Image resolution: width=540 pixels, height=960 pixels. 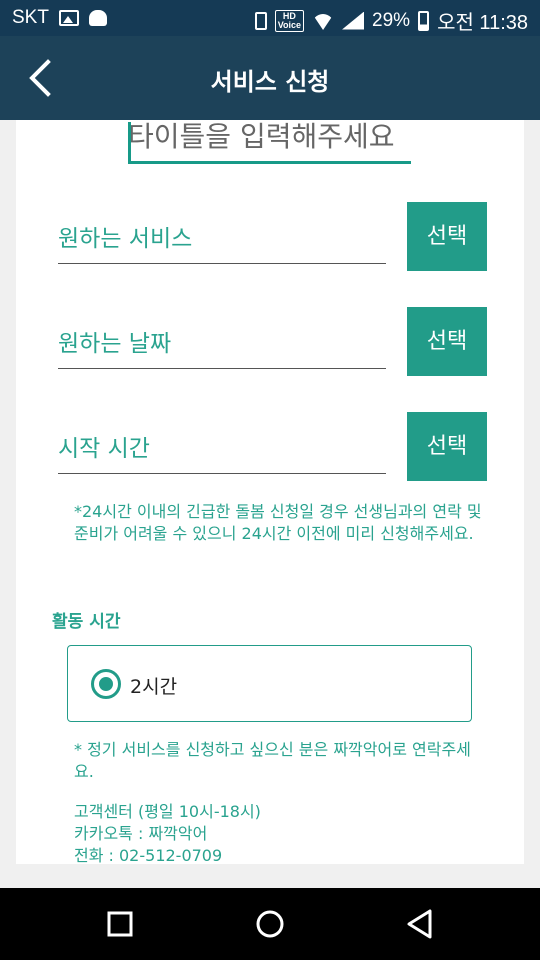 I want to click on kakaotalk-contact: 카카오톡 : 짜깍악어, so click(x=141, y=833).